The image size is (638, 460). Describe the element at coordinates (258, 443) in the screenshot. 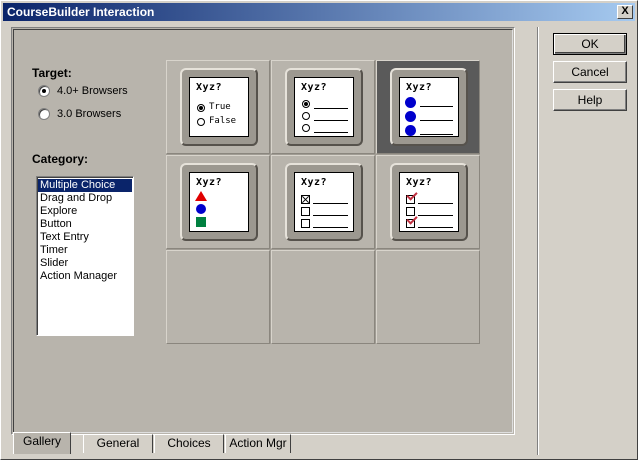

I see `tab-action-mgr: Action Mgr` at that location.